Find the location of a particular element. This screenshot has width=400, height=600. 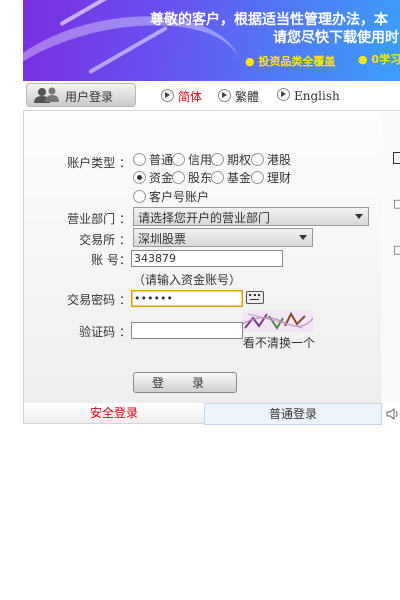

market-select-value: 深圳股票 is located at coordinates (162, 239).